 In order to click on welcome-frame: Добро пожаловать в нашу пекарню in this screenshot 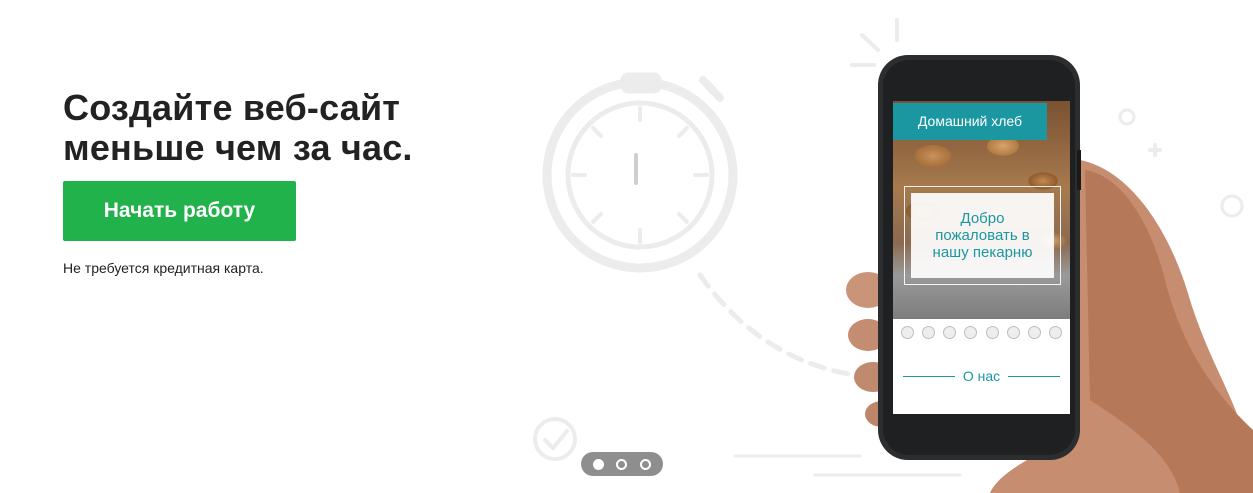, I will do `click(982, 235)`.